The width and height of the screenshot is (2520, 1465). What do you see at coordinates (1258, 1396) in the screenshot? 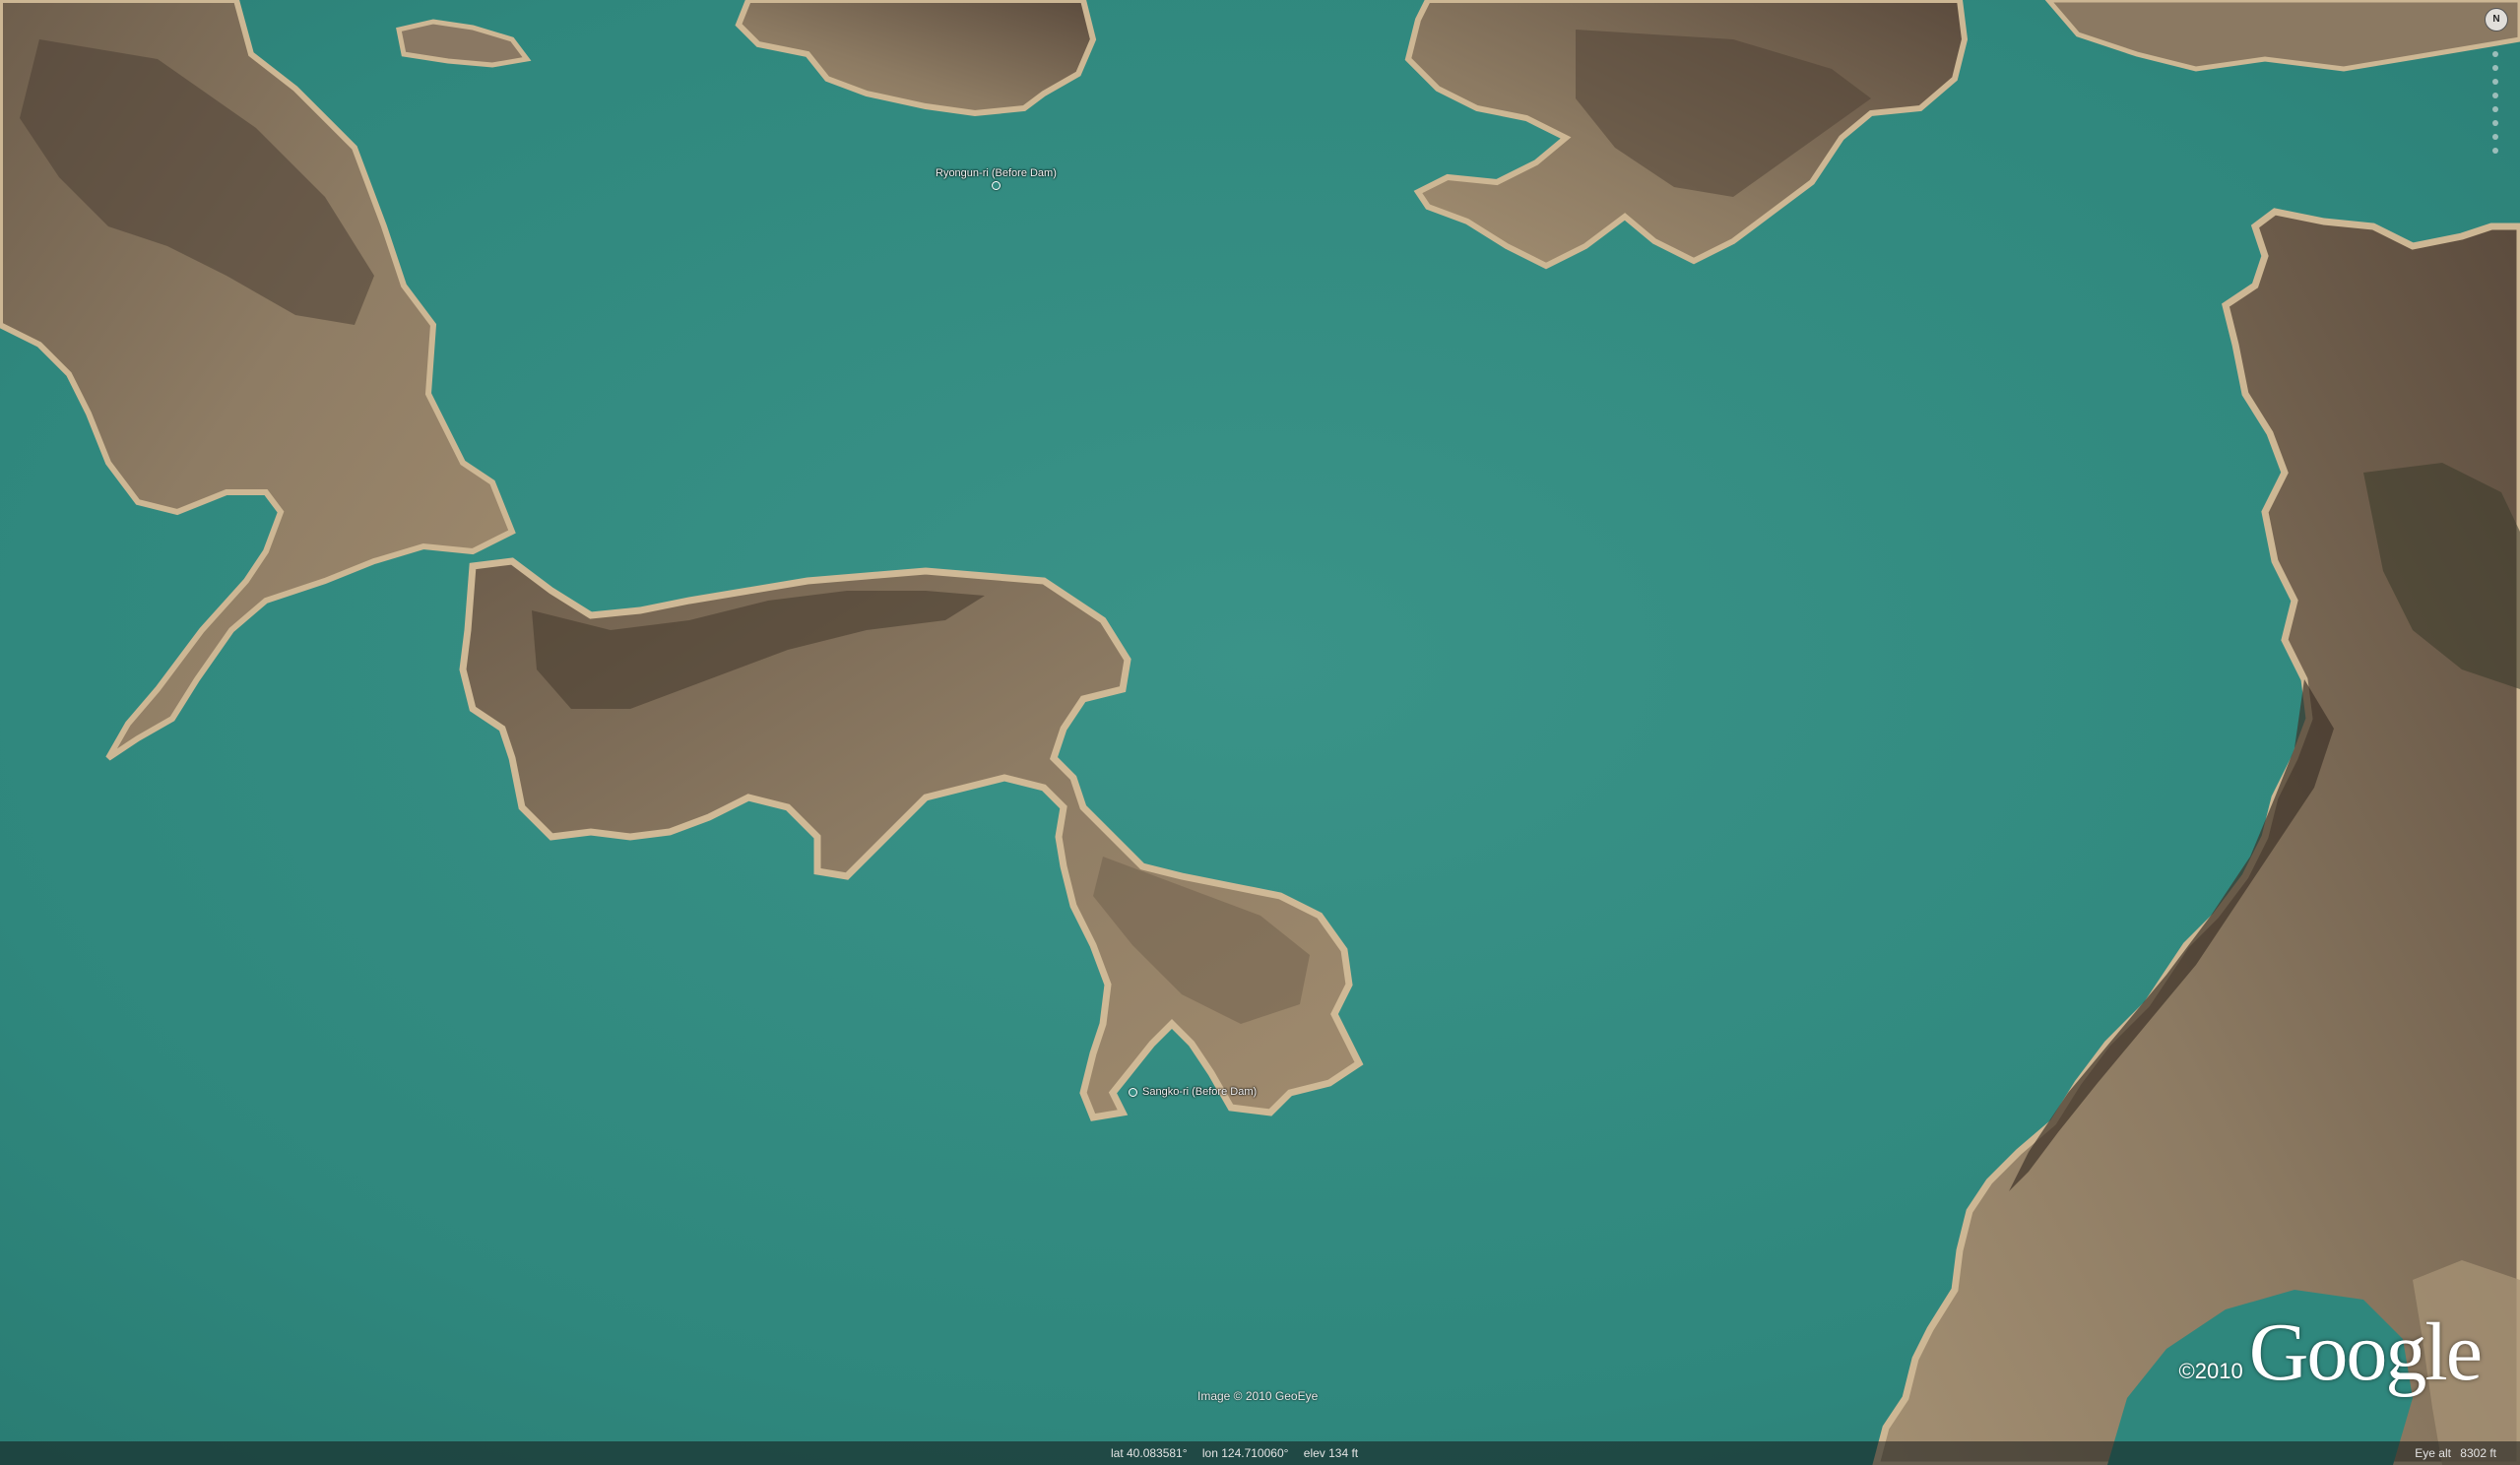
I see `imagery-credit: Image © 2010 GeoEye` at bounding box center [1258, 1396].